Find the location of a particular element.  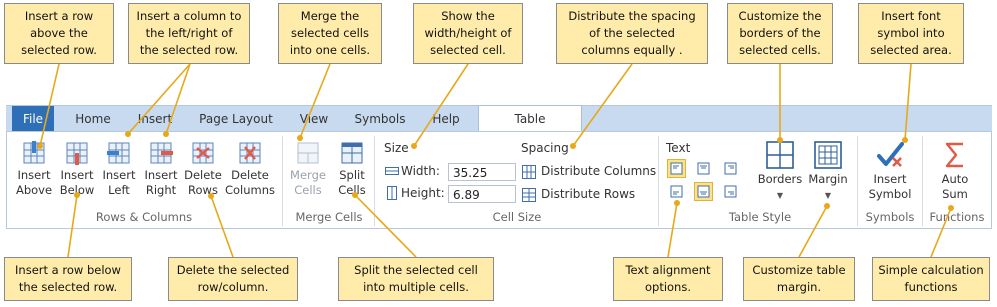

insert-left-button: Insert Left is located at coordinates (119, 169).